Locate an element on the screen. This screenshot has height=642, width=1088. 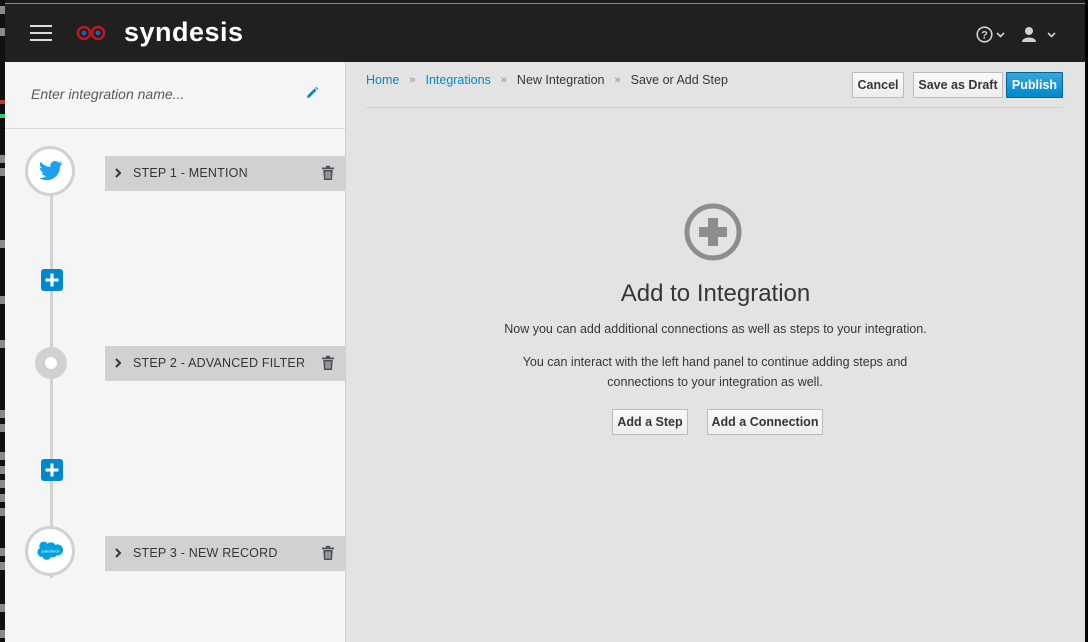
cancel-button: Cancel is located at coordinates (878, 85).